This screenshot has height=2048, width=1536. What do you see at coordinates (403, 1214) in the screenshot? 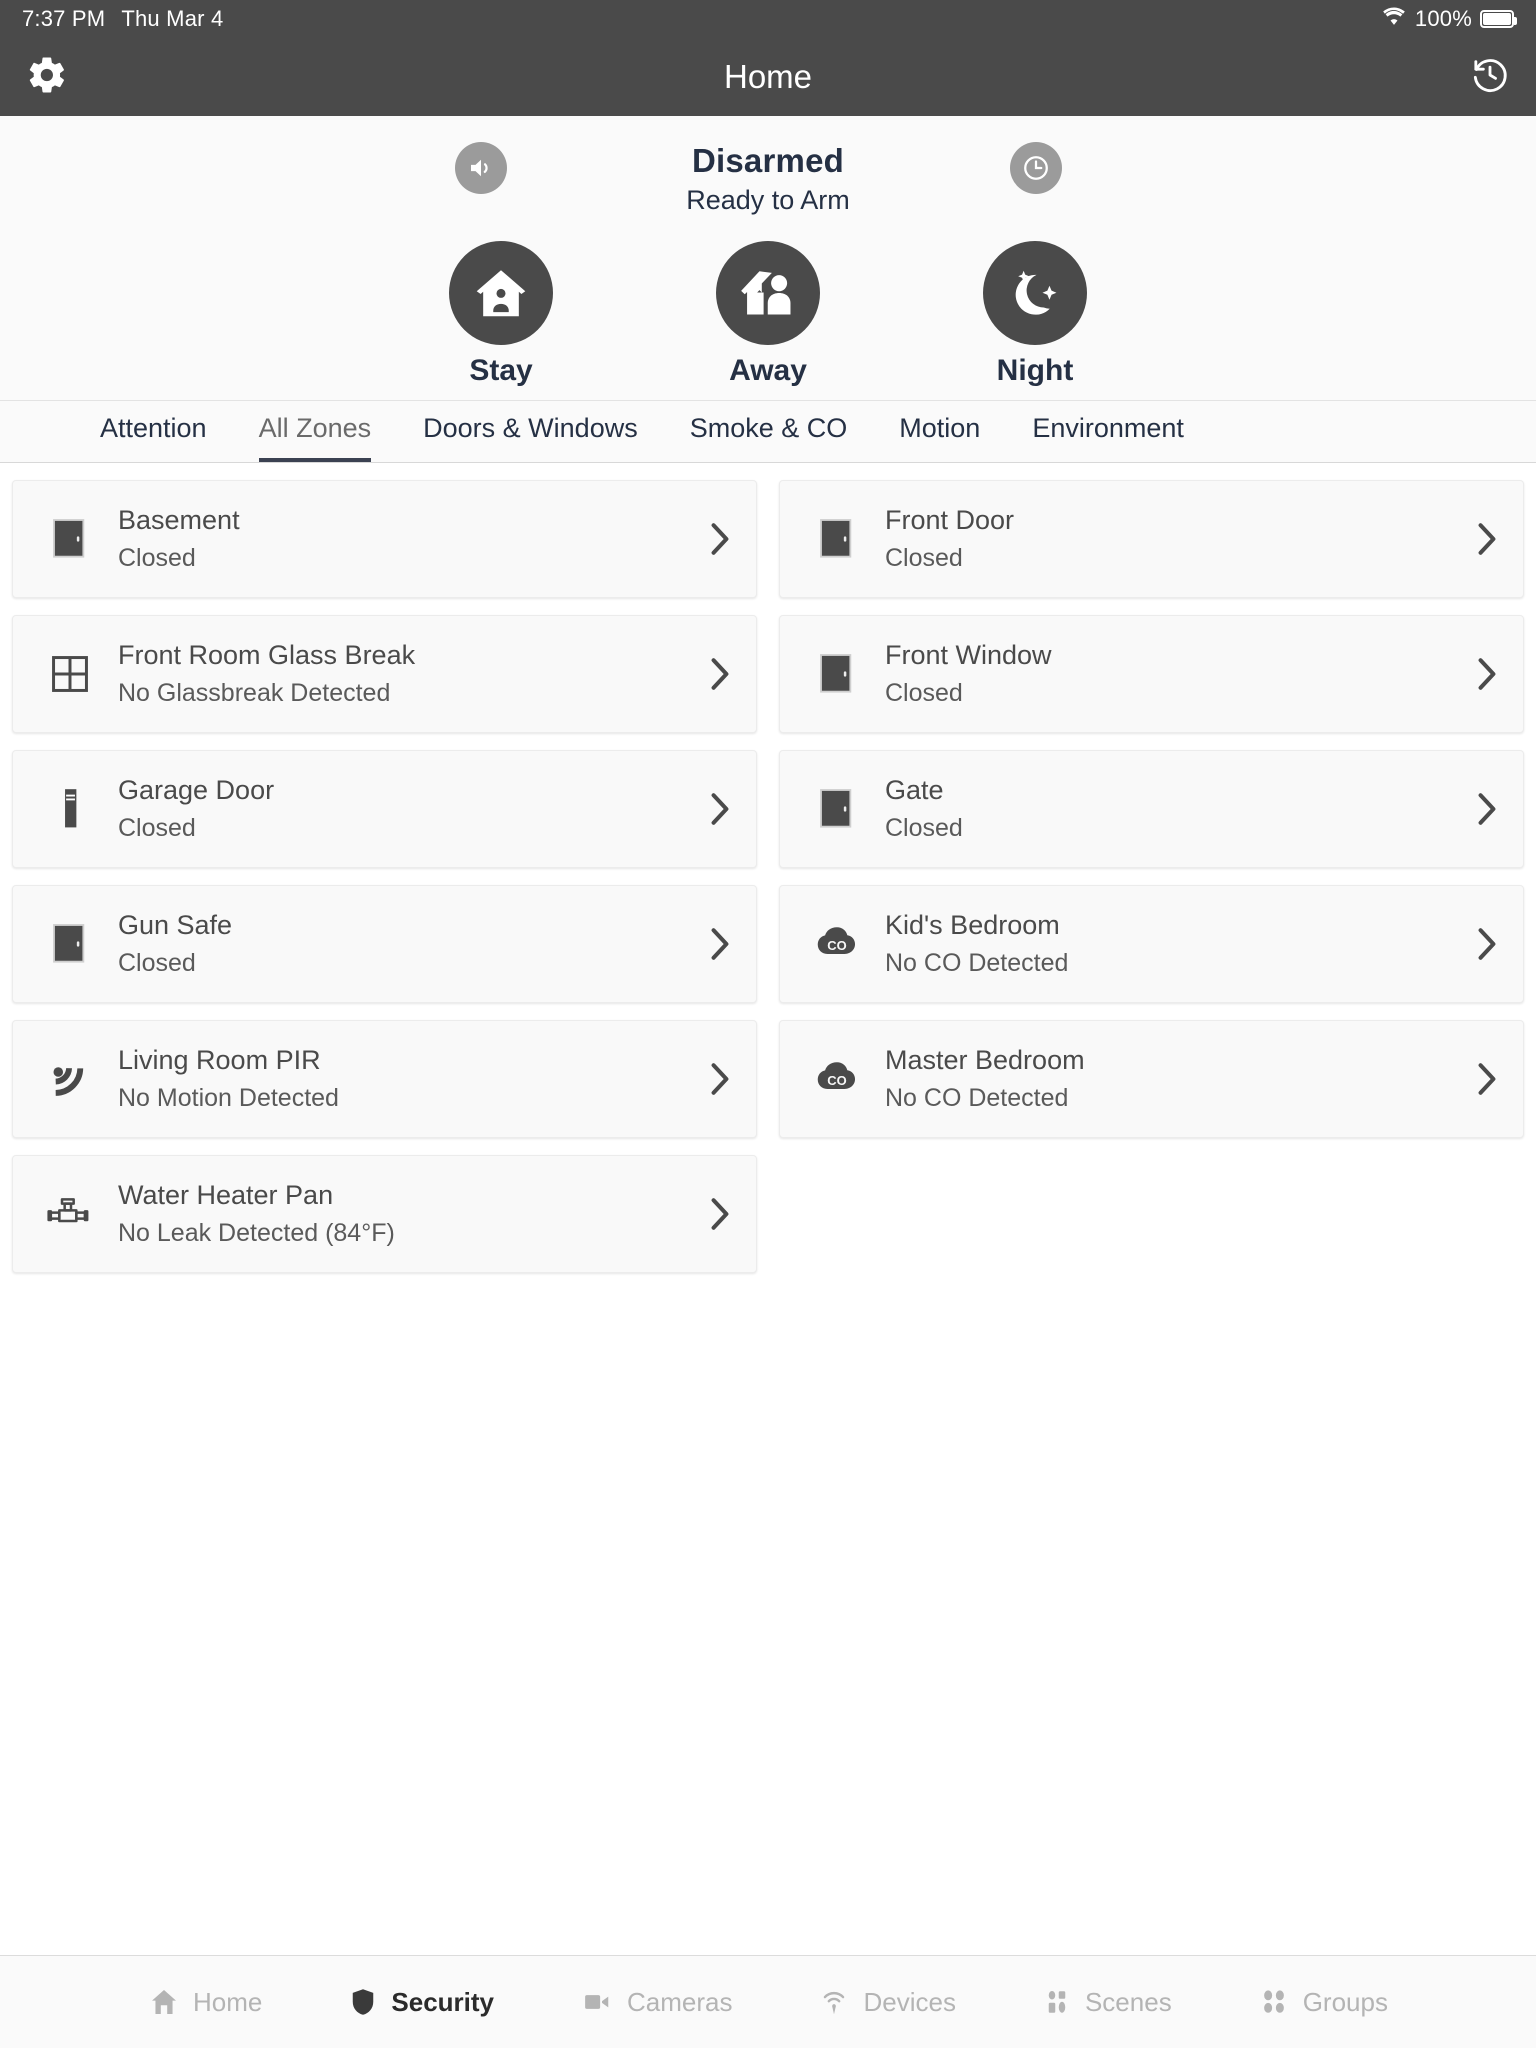
I see `zone-text: Water Heater Pan No Leak Detected (84°F)` at bounding box center [403, 1214].